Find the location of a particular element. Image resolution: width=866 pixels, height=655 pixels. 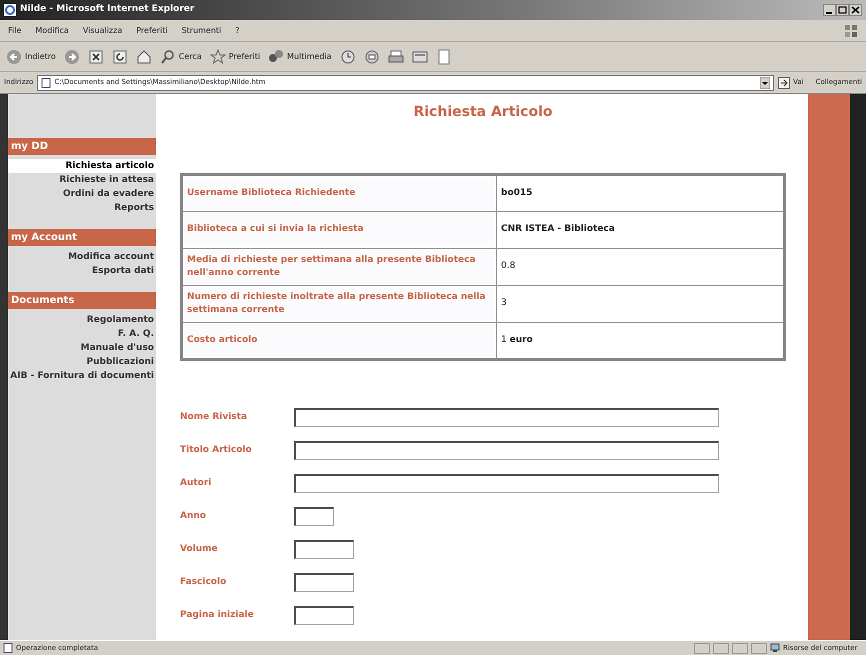

field-label: Volume is located at coordinates (199, 549).